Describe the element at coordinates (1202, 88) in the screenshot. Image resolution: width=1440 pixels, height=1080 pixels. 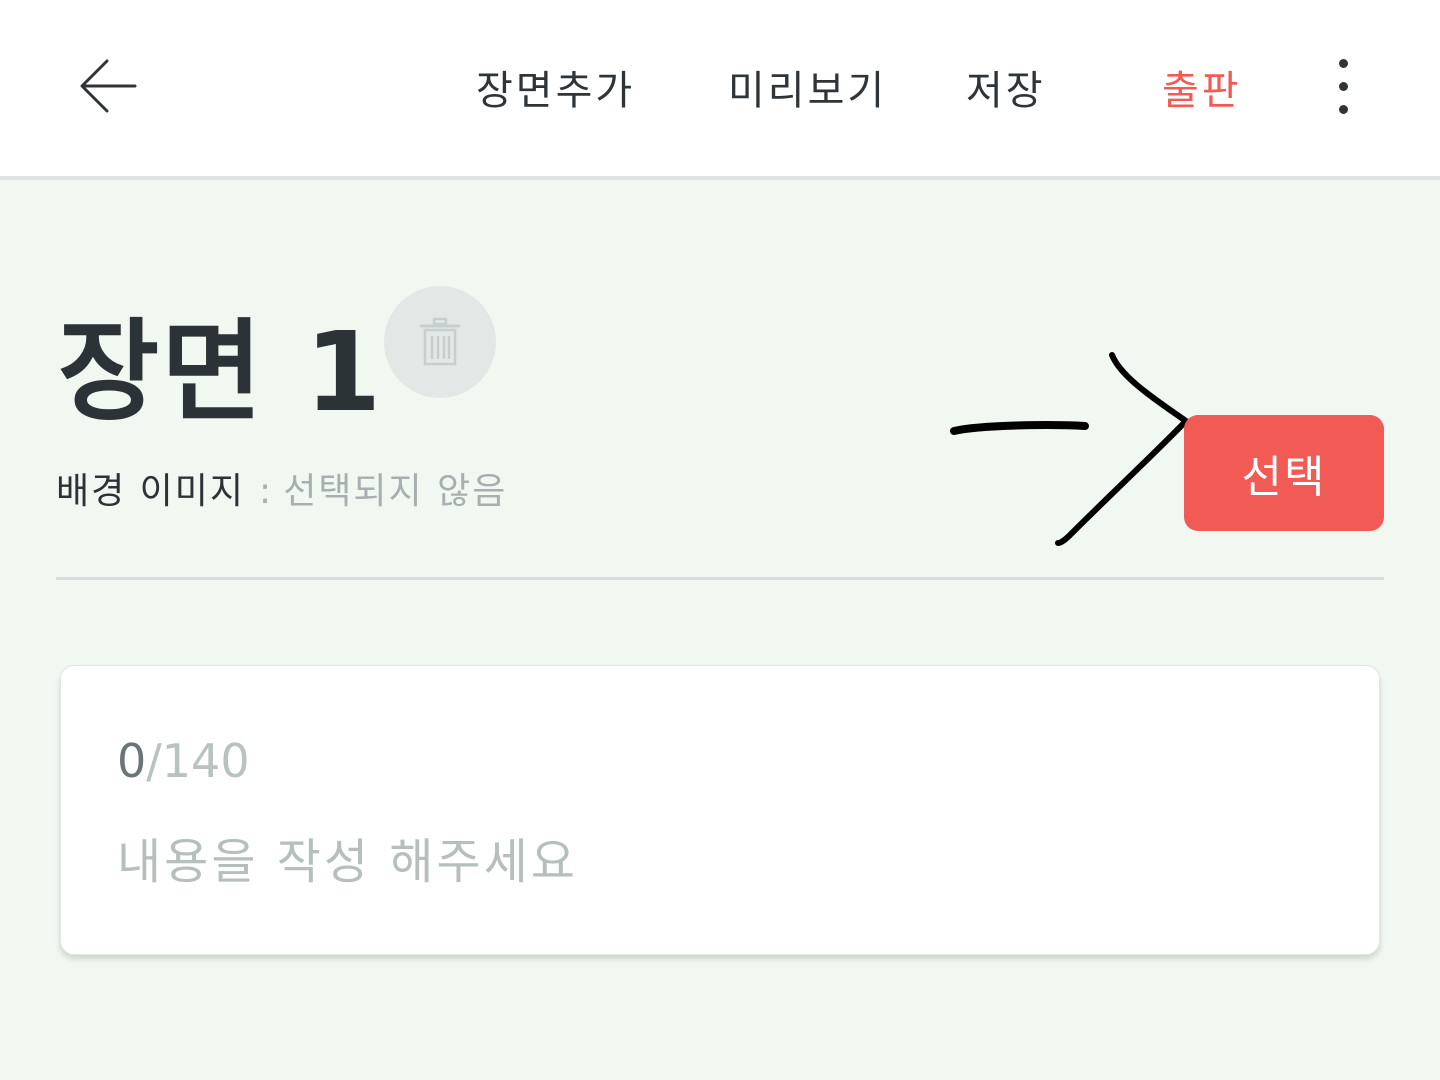
I see `publish-button: 출판` at that location.